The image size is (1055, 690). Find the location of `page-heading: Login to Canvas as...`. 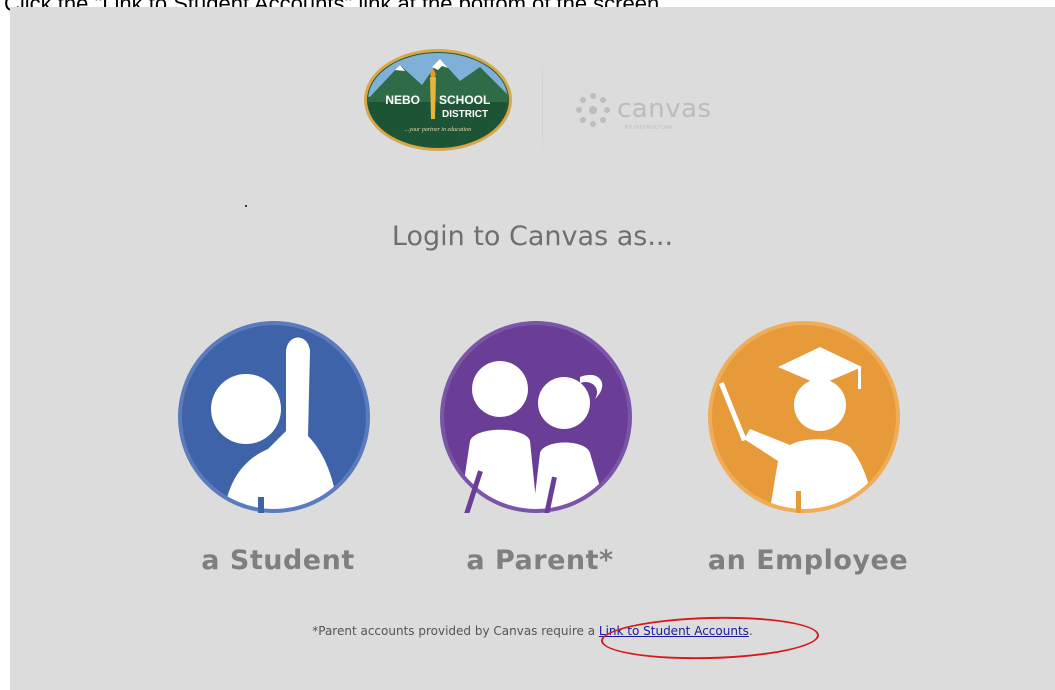

page-heading: Login to Canvas as... is located at coordinates (532, 236).